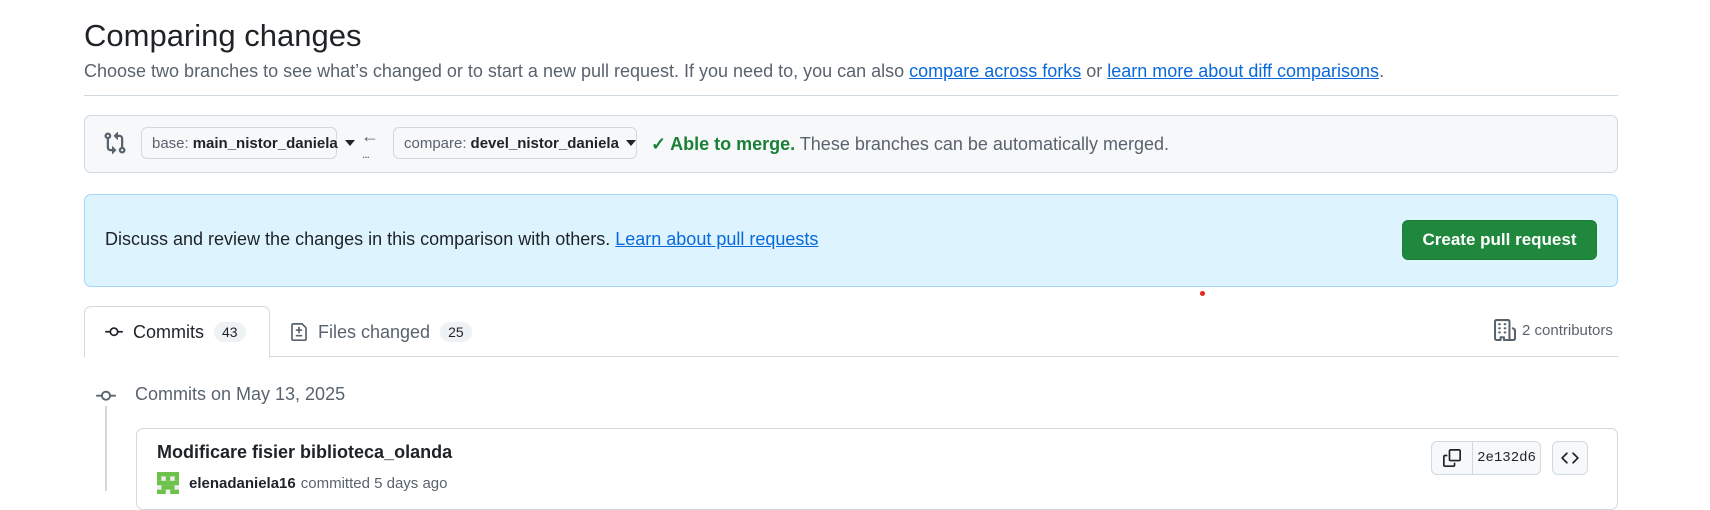 The width and height of the screenshot is (1710, 510). What do you see at coordinates (115, 143) in the screenshot?
I see `git-compare-icon` at bounding box center [115, 143].